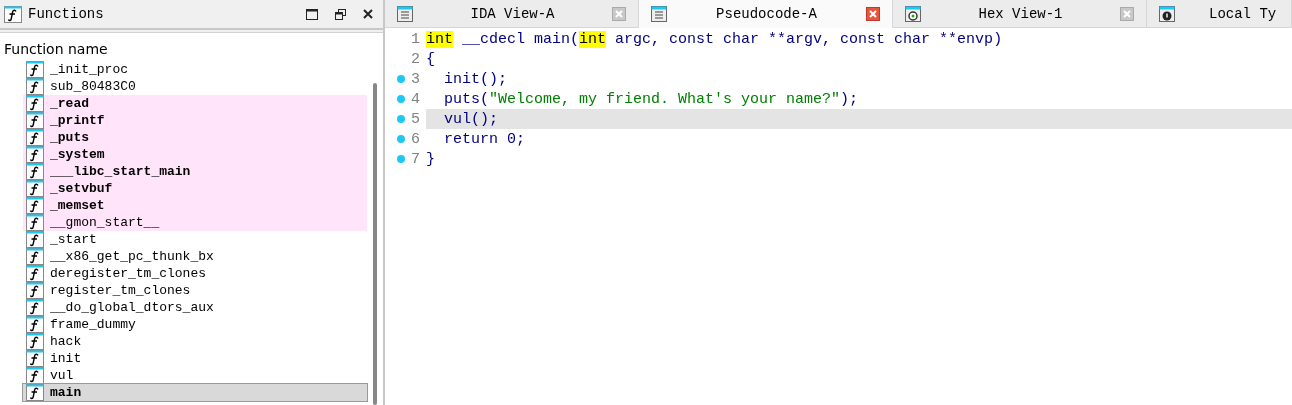 The height and width of the screenshot is (405, 1292). What do you see at coordinates (195, 375) in the screenshot?
I see `function-row: vul` at bounding box center [195, 375].